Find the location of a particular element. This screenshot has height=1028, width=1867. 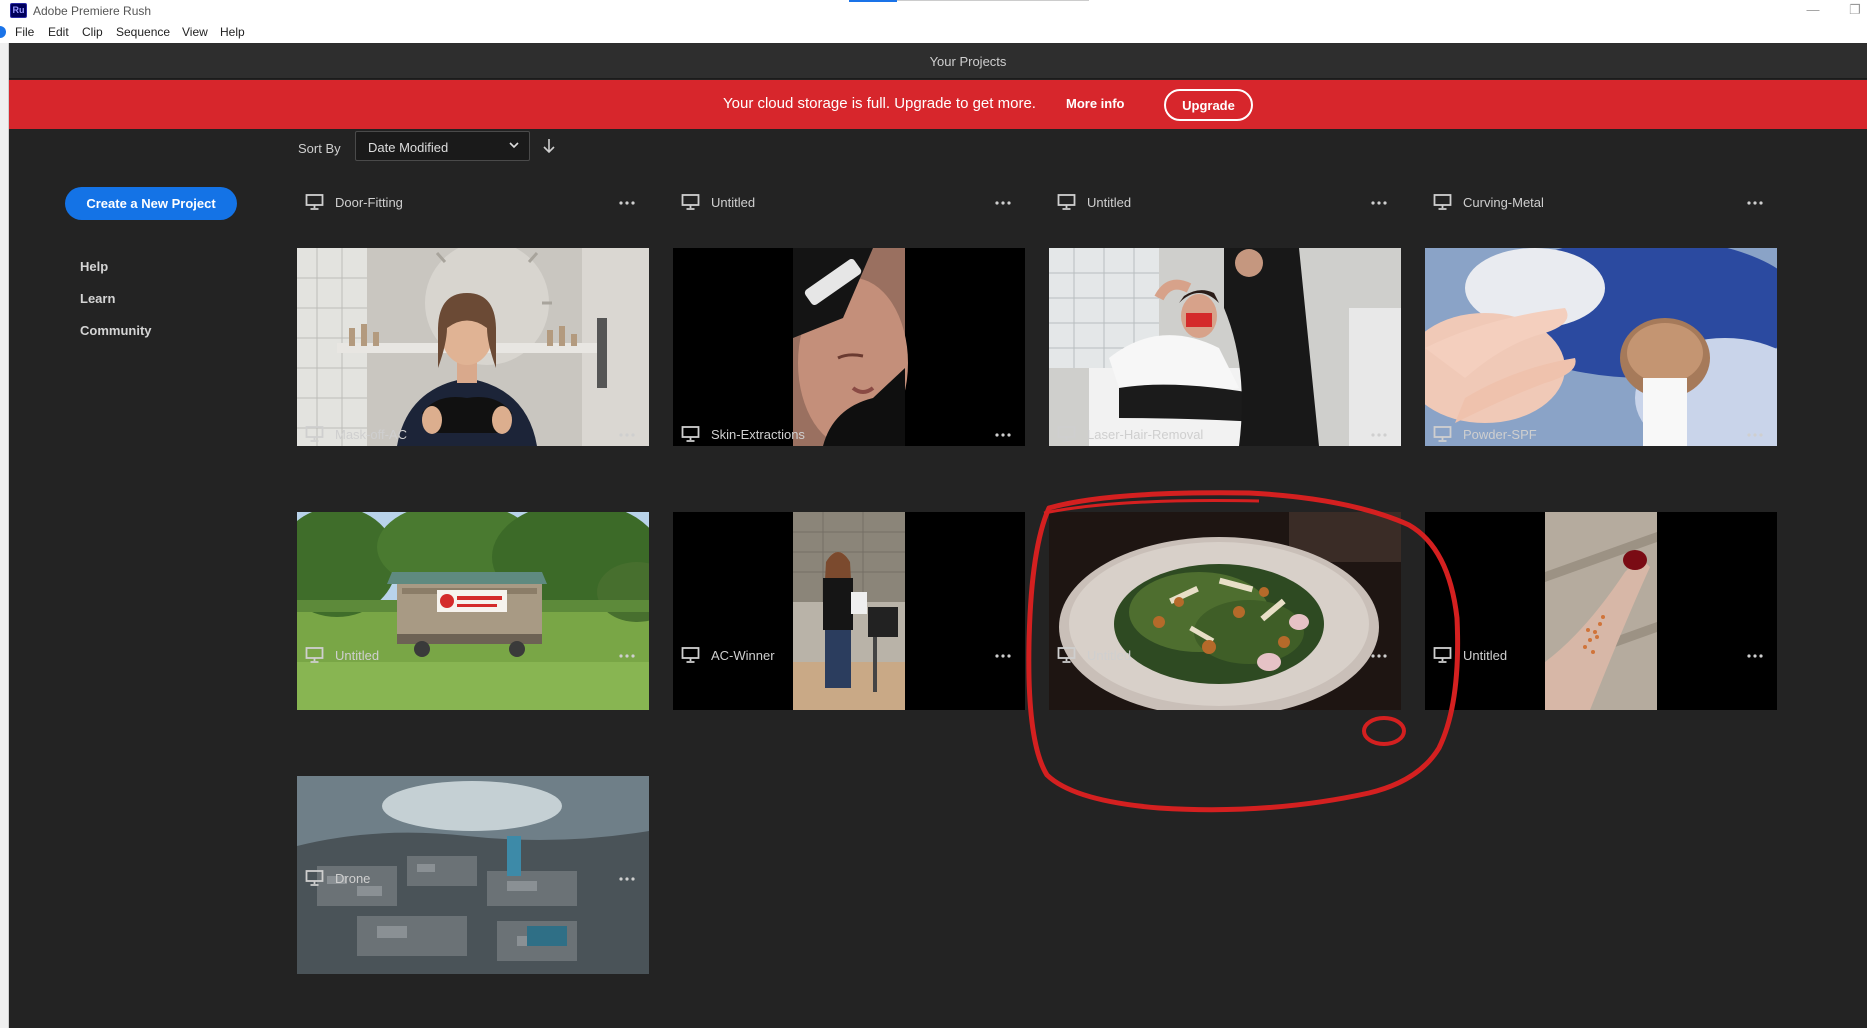

menu-bar: File Edit Clip Sequence View Help is located at coordinates (933, 32).